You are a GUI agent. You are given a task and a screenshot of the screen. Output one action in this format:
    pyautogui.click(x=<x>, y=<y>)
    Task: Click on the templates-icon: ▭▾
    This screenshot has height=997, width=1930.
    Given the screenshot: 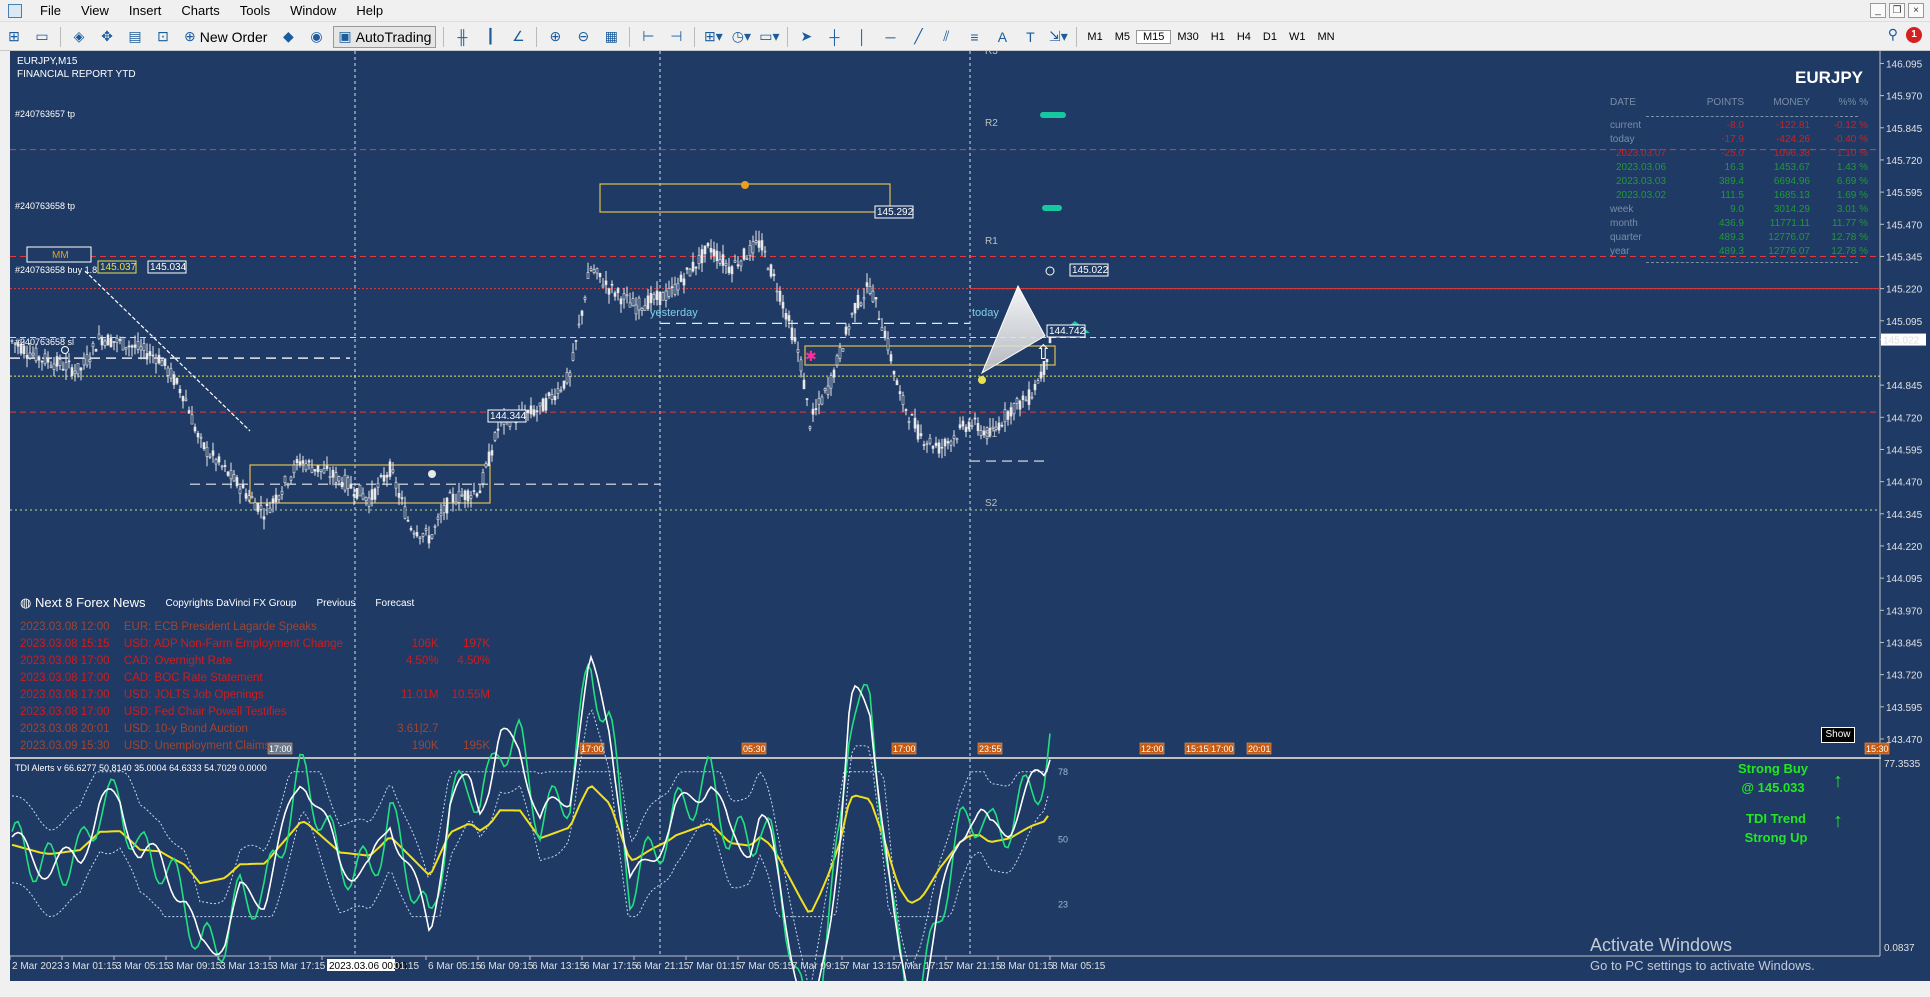 What is the action you would take?
    pyautogui.click(x=769, y=37)
    